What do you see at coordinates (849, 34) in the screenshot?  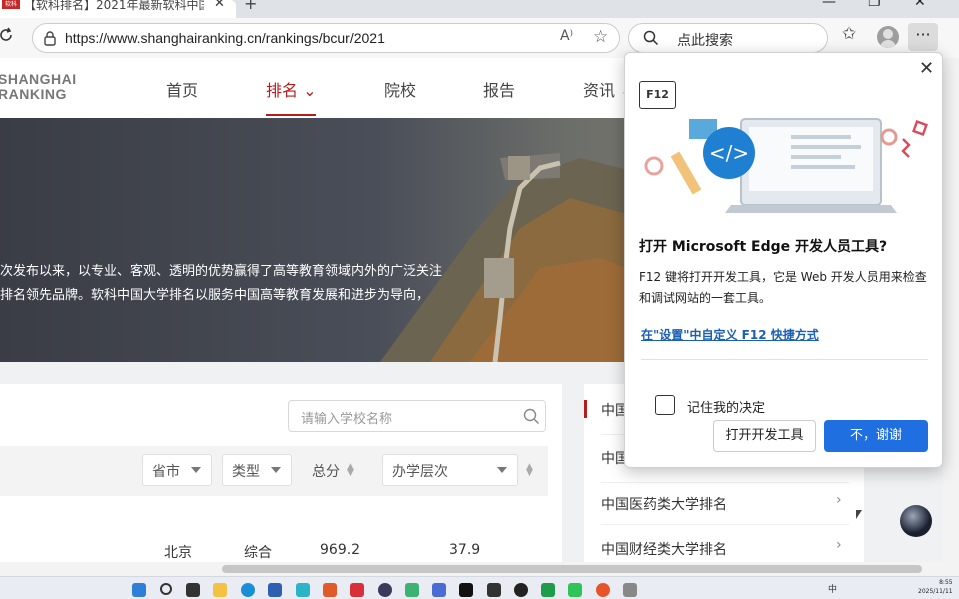 I see `favorites-icon: ✩` at bounding box center [849, 34].